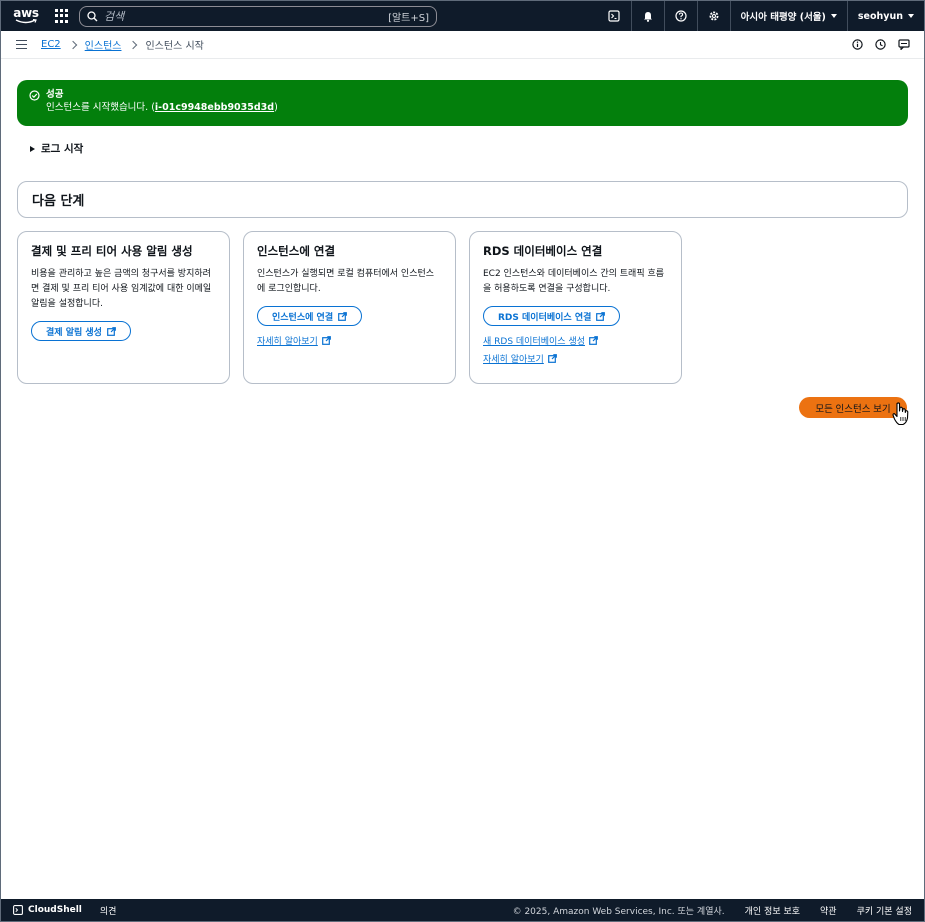 Image resolution: width=925 pixels, height=922 pixels. I want to click on flash-message-prefix: 인스턴스를 시작했습니다. (, so click(100, 107).